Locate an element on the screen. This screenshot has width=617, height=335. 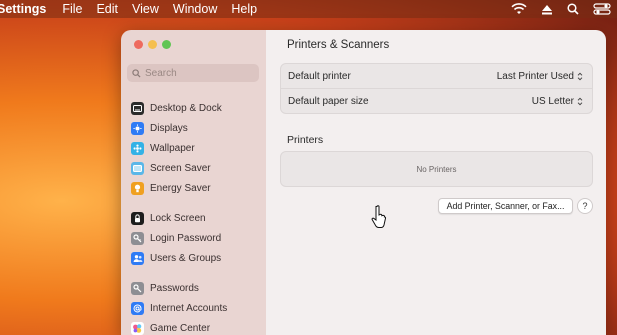
mouse-pointer-icon is located at coordinates (379, 216).